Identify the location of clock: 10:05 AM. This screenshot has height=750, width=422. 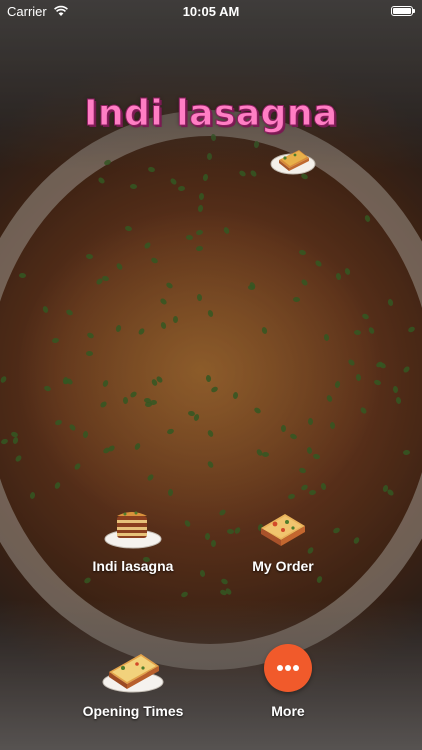
(211, 11).